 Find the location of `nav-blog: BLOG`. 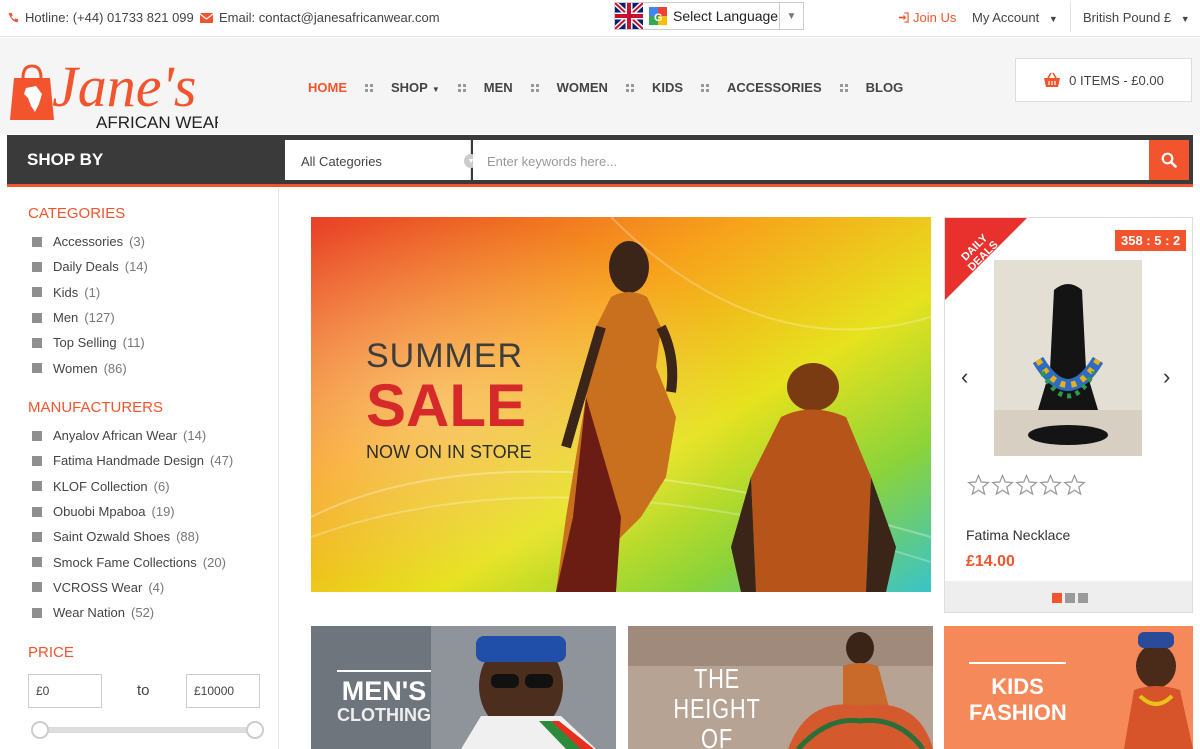

nav-blog: BLOG is located at coordinates (885, 87).